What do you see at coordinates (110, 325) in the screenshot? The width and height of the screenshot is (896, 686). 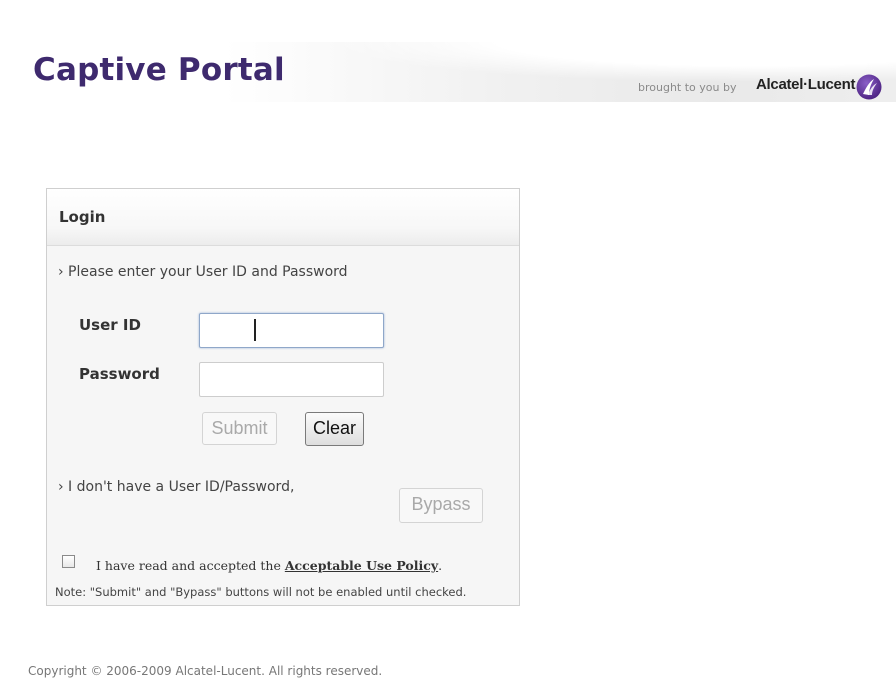 I see `user-id-label: User ID` at bounding box center [110, 325].